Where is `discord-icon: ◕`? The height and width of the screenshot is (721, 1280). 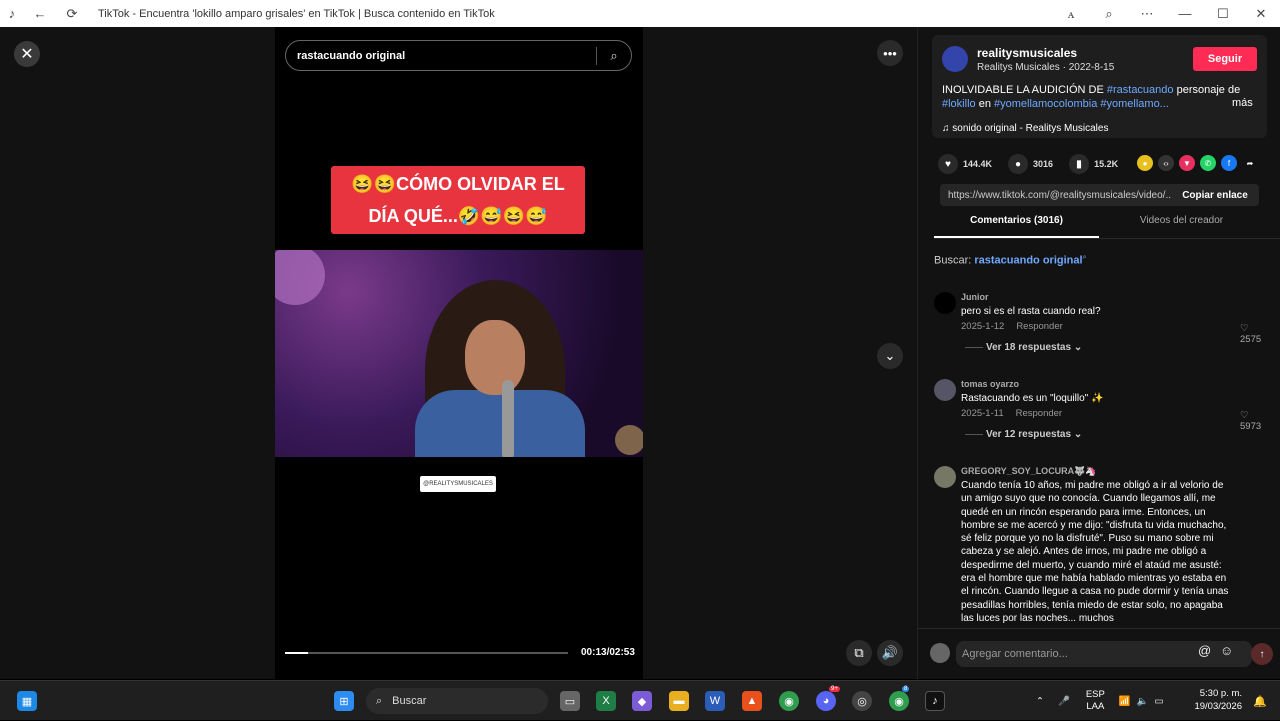
discord-icon: ◕ is located at coordinates (826, 701).